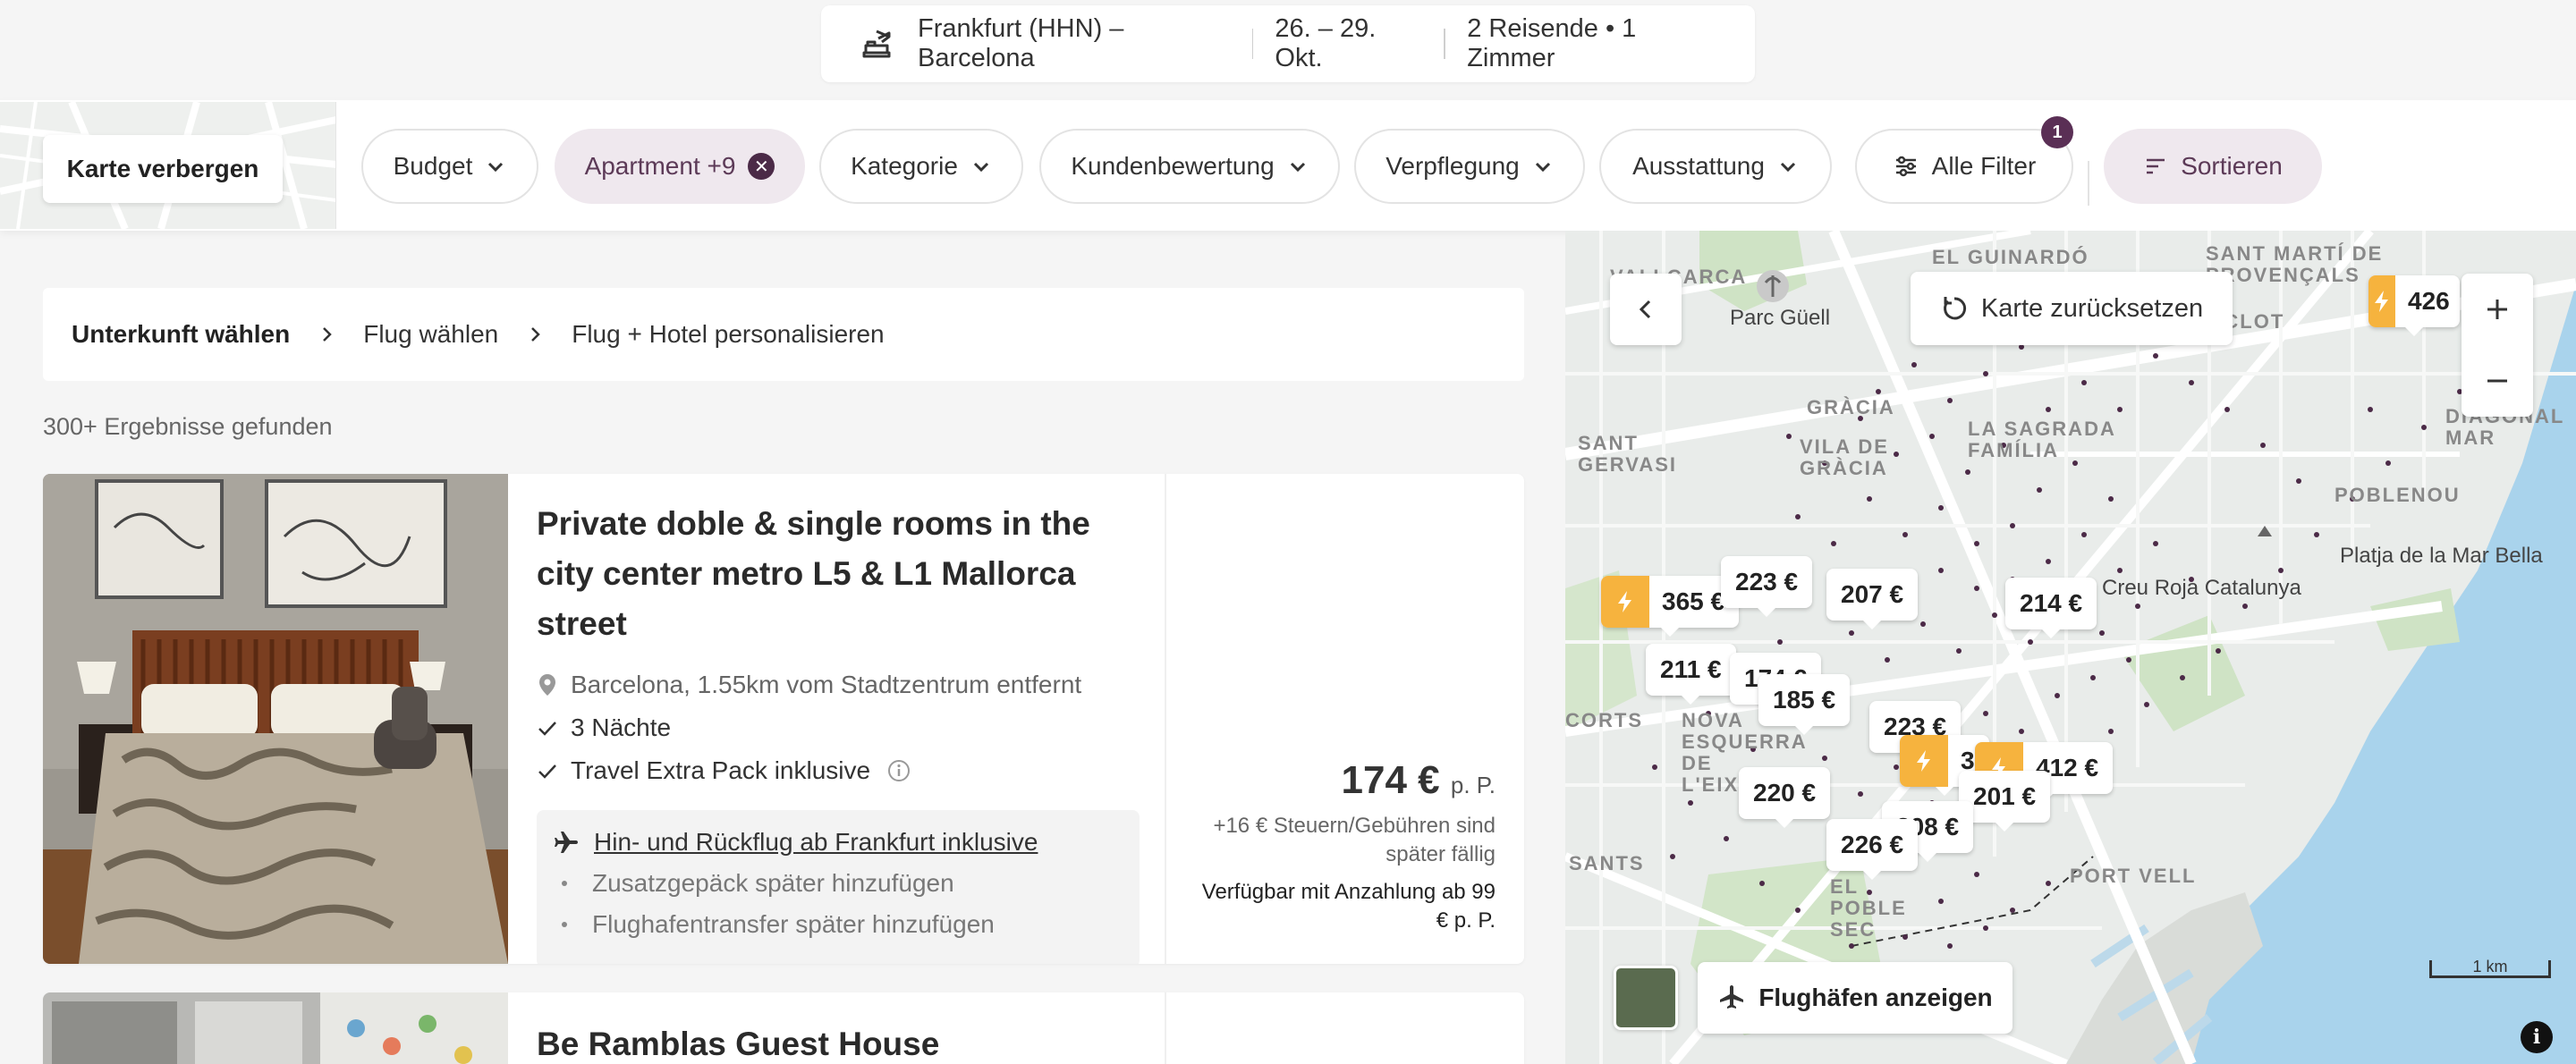  What do you see at coordinates (564, 925) in the screenshot?
I see `bullet` at bounding box center [564, 925].